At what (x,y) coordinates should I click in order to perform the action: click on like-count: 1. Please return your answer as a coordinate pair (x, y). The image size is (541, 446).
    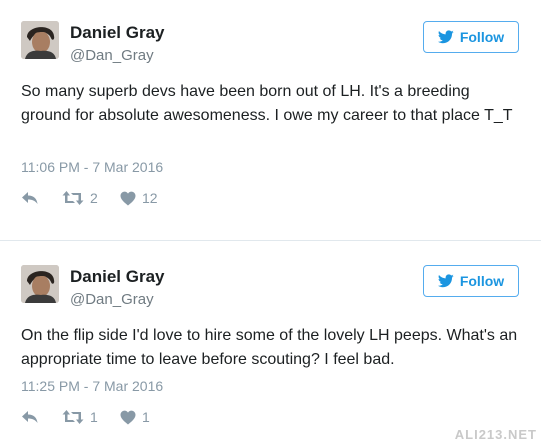
    Looking at the image, I should click on (146, 417).